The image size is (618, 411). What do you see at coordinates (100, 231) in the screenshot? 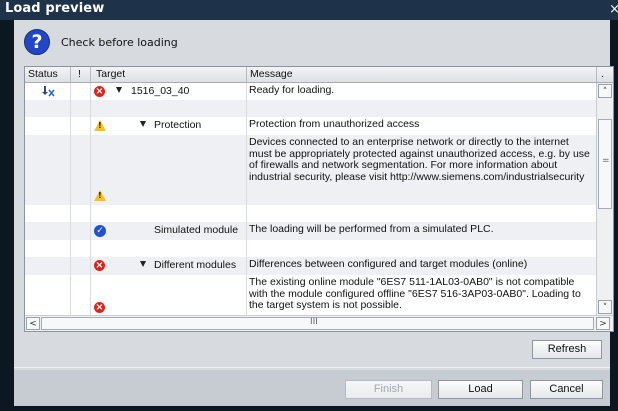
I see `check-icon: ✓` at bounding box center [100, 231].